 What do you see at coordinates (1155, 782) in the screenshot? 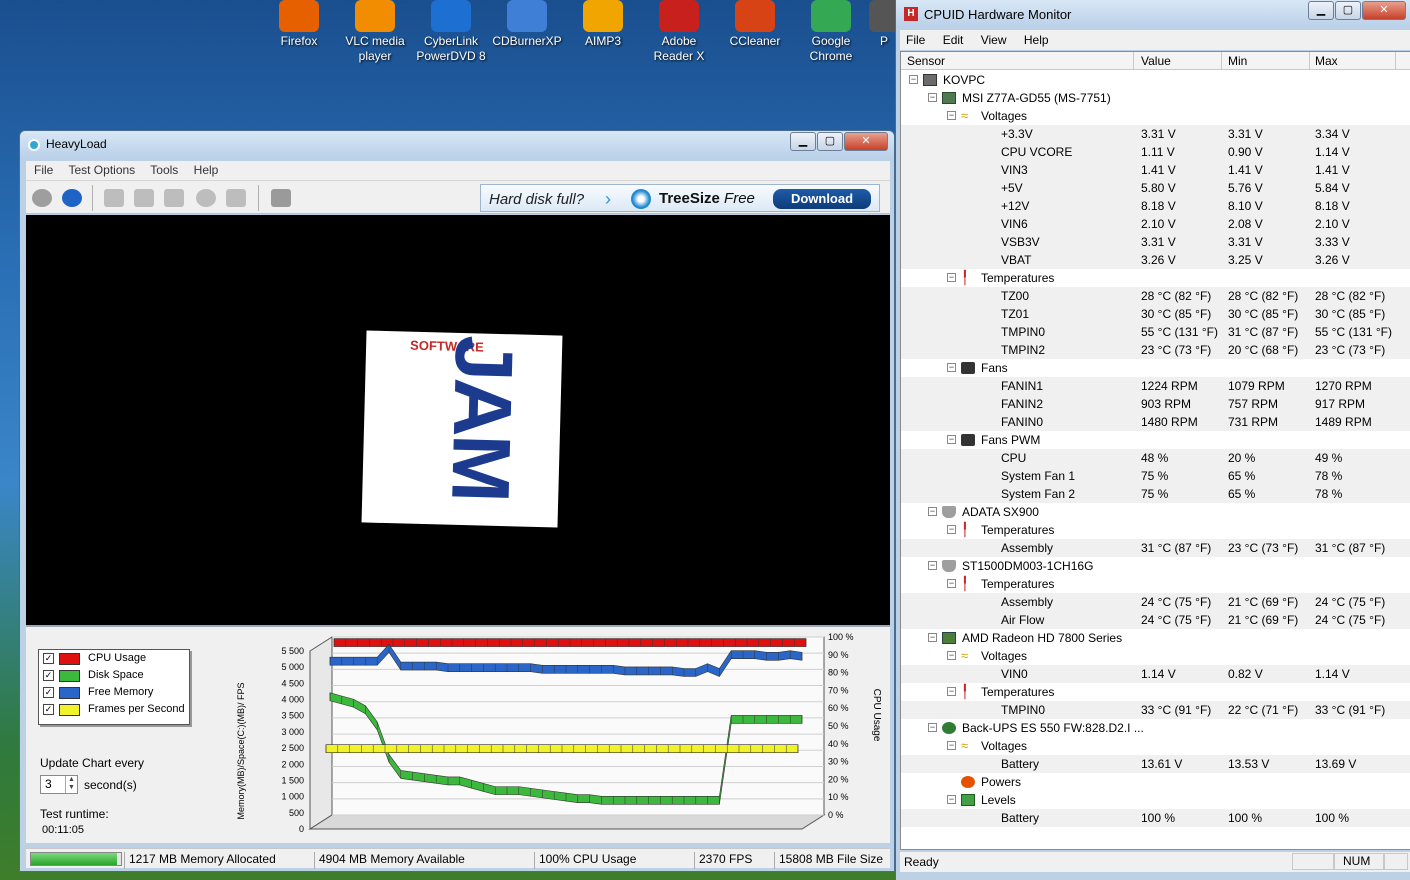
I see `tree-node: Powers` at bounding box center [1155, 782].